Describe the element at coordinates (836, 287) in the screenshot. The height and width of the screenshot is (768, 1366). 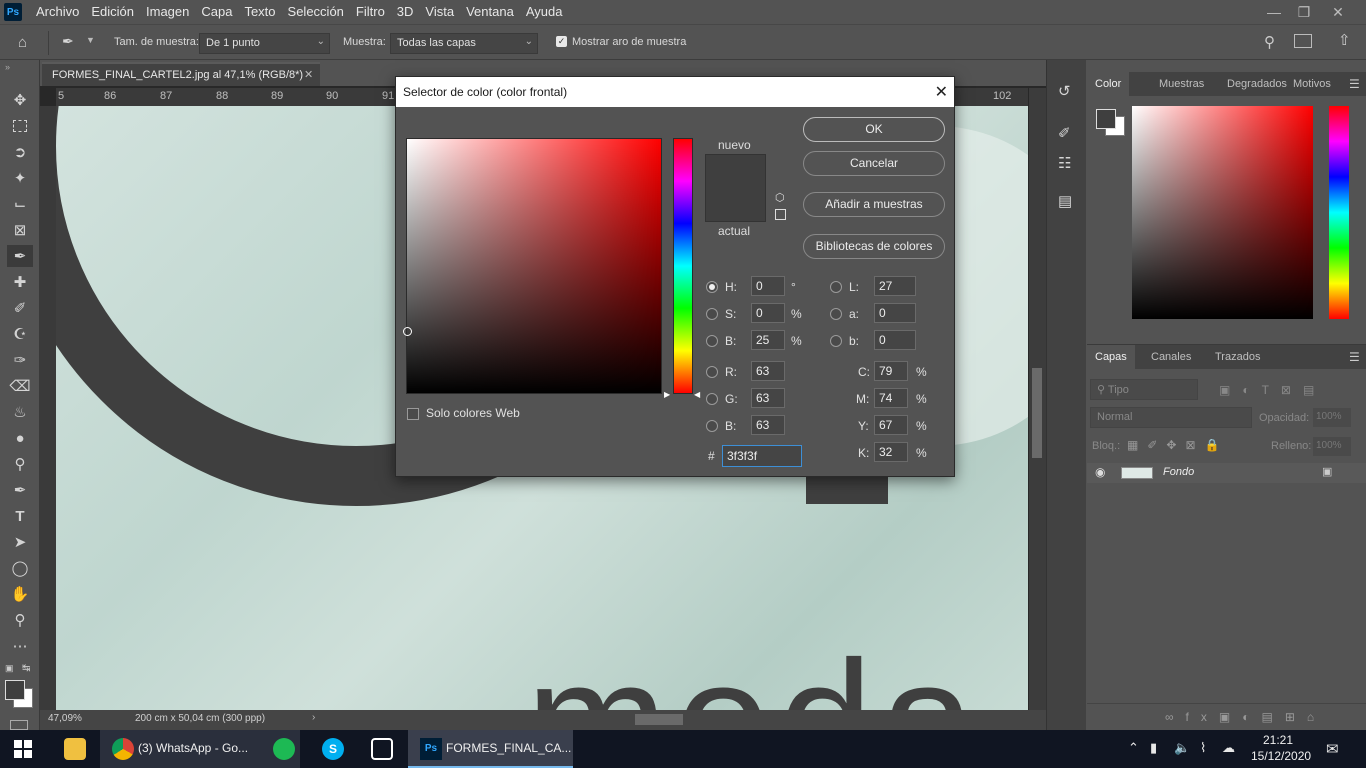
I see `lab-l-radio` at that location.